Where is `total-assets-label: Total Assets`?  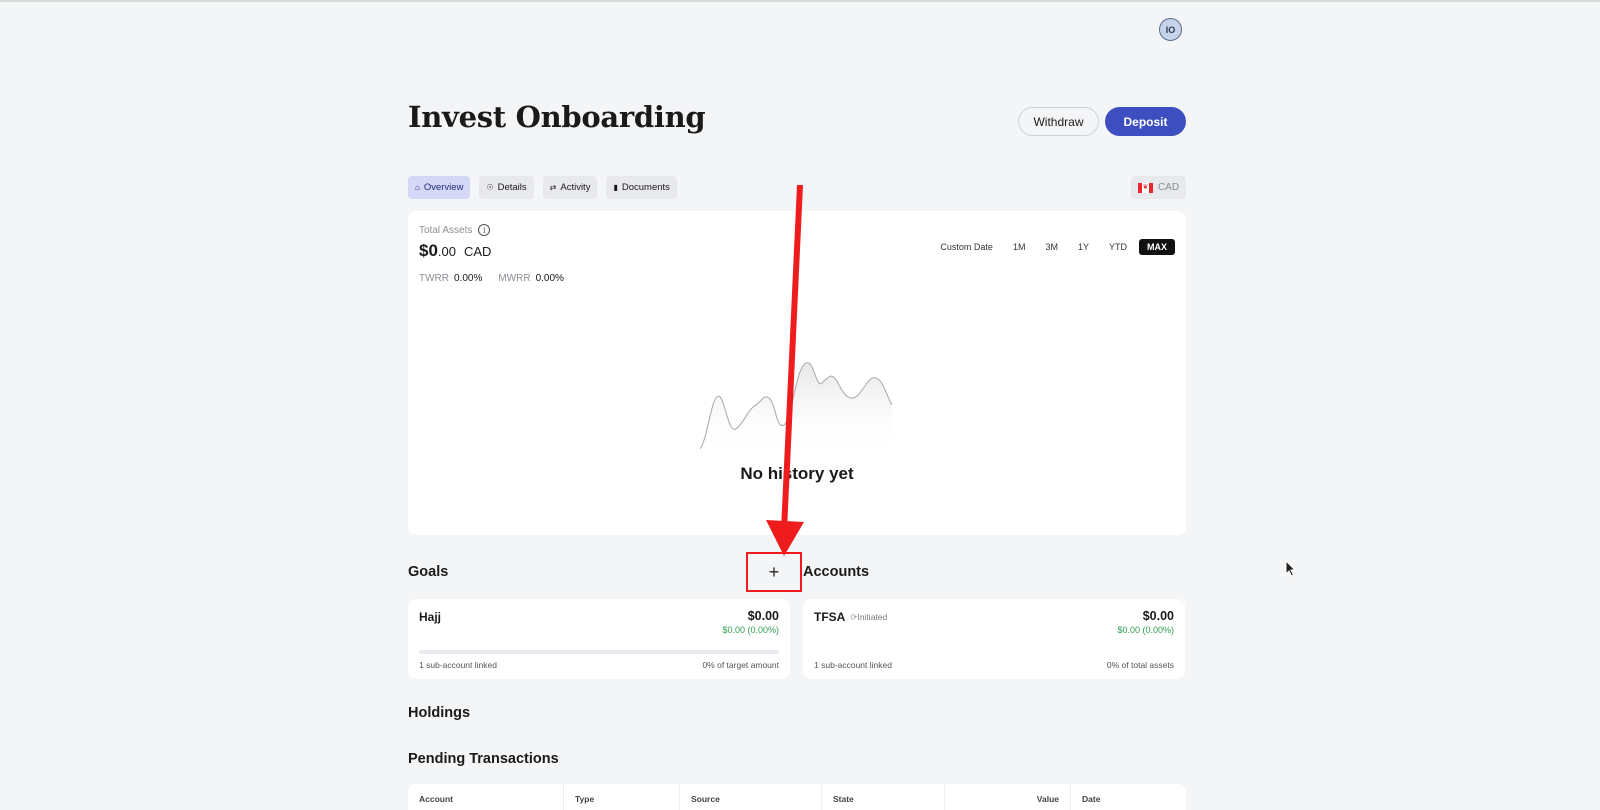 total-assets-label: Total Assets is located at coordinates (446, 230).